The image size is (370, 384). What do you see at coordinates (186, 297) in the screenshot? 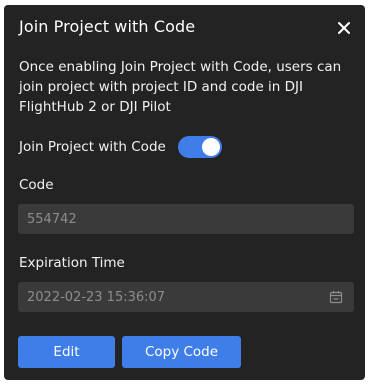
I see `expiration-field: 2022-02-23 15:36:07` at bounding box center [186, 297].